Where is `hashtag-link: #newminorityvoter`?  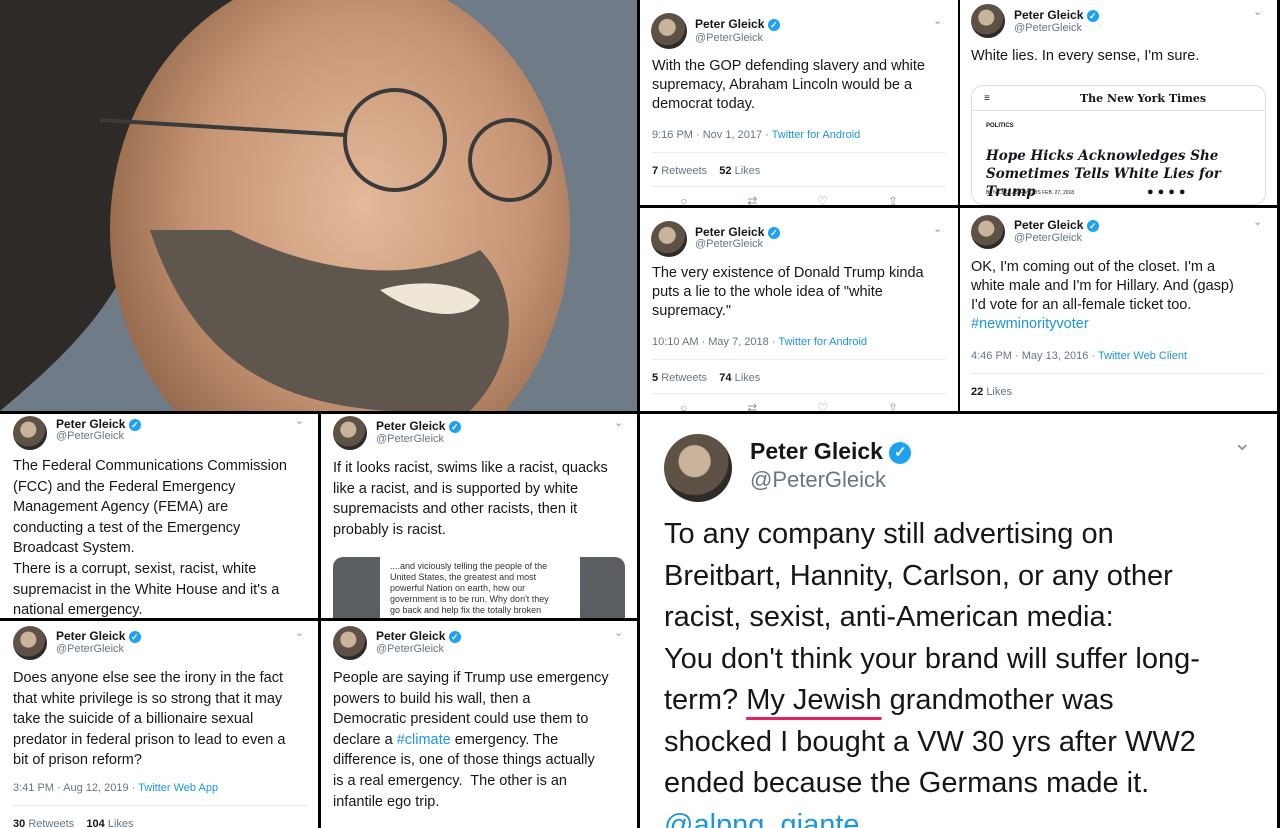
hashtag-link: #newminorityvoter is located at coordinates (1030, 324).